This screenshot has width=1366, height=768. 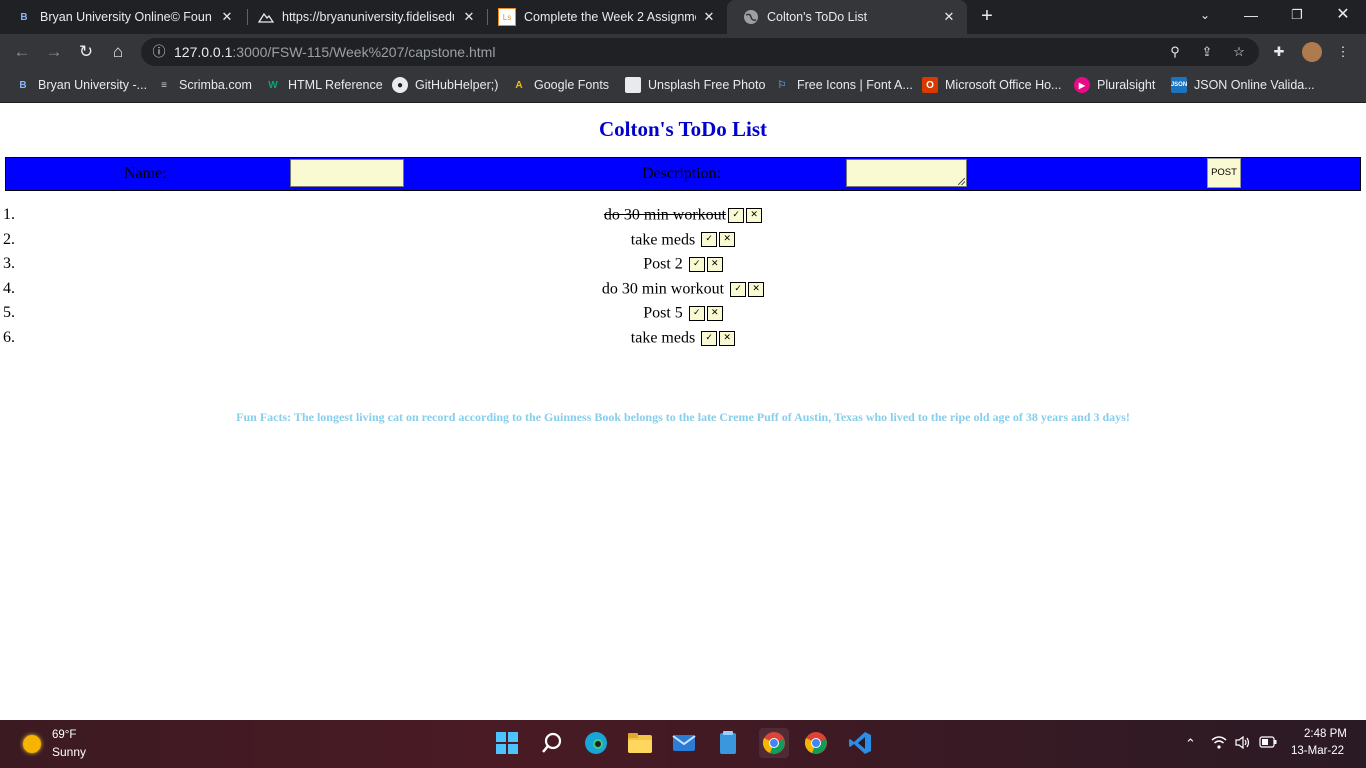 What do you see at coordinates (457, 85) in the screenshot?
I see `bookmark-label: GitHubHelper;)` at bounding box center [457, 85].